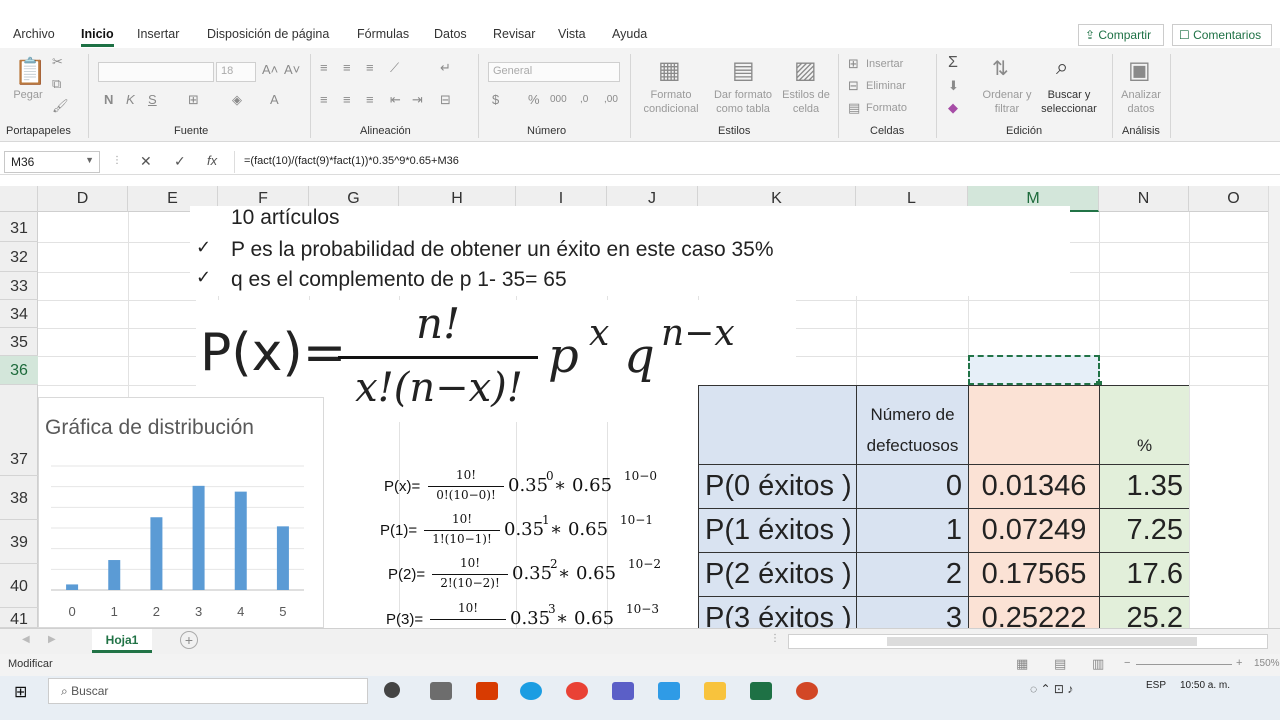 The height and width of the screenshot is (720, 1280). What do you see at coordinates (1000, 68) in the screenshot?
I see `sort-filter-icon: ⇅` at bounding box center [1000, 68].